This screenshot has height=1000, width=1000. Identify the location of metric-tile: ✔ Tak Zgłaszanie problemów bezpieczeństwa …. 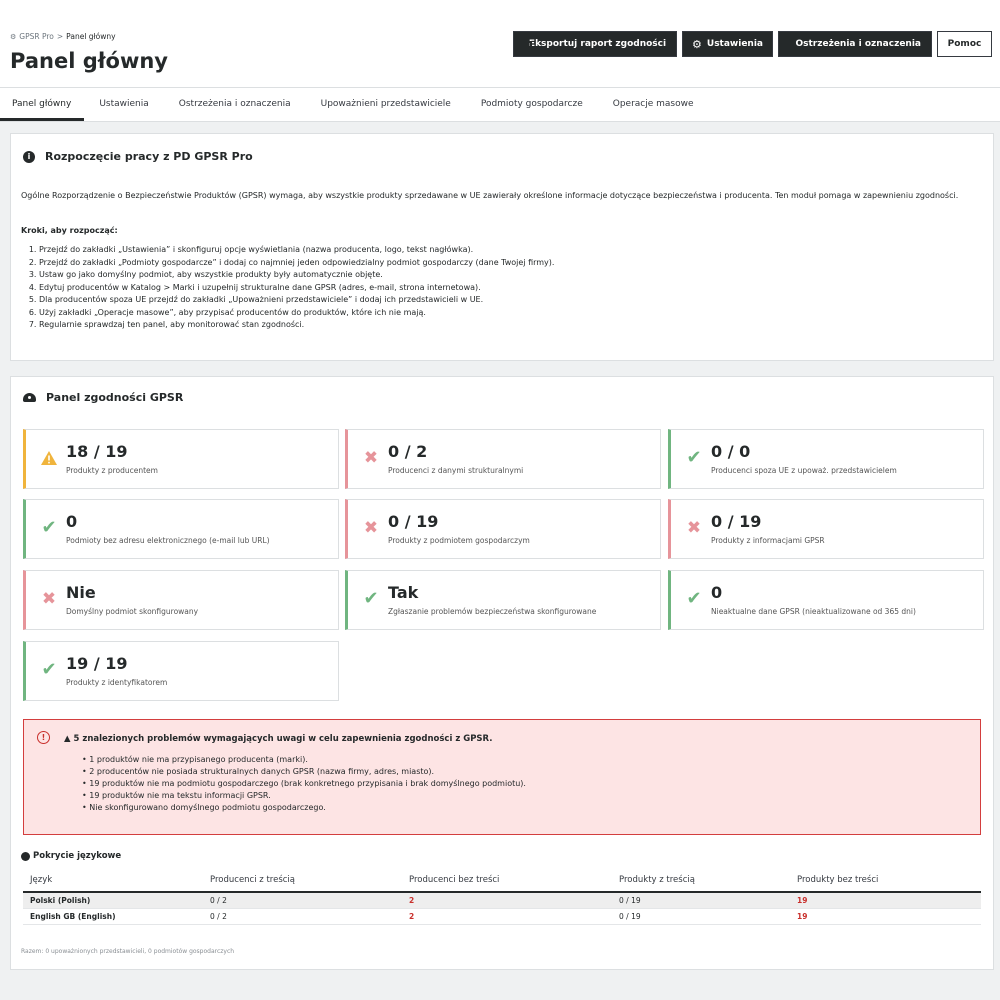
(503, 600).